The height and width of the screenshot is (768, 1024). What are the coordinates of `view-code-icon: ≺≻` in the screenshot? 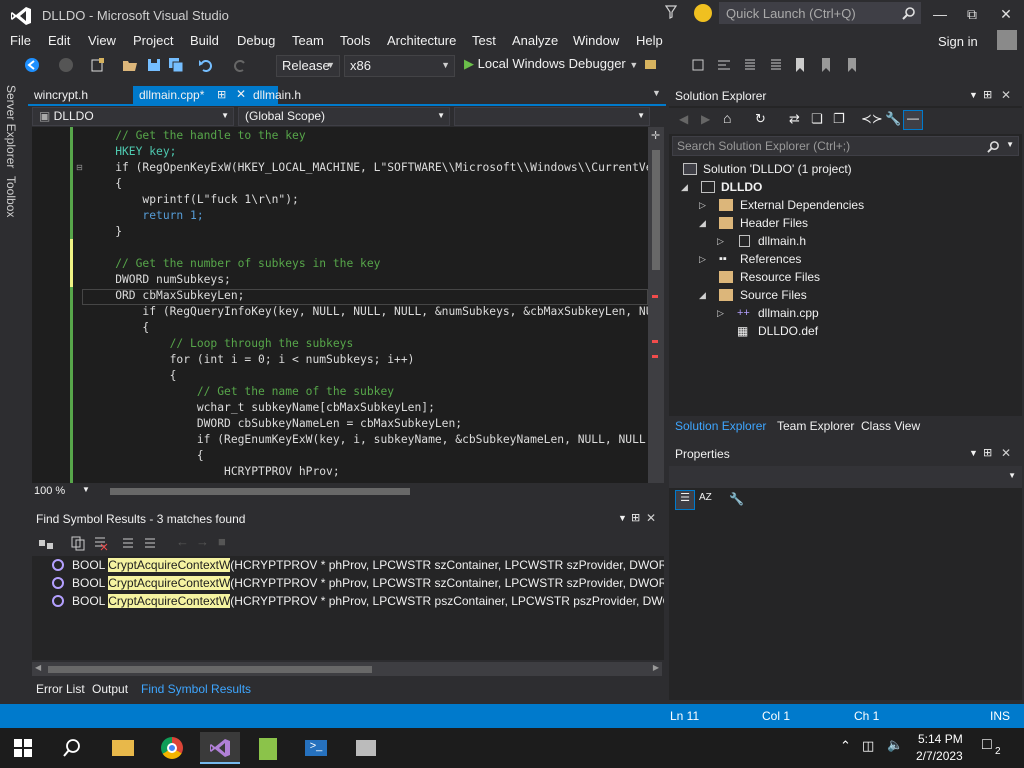 It's located at (872, 119).